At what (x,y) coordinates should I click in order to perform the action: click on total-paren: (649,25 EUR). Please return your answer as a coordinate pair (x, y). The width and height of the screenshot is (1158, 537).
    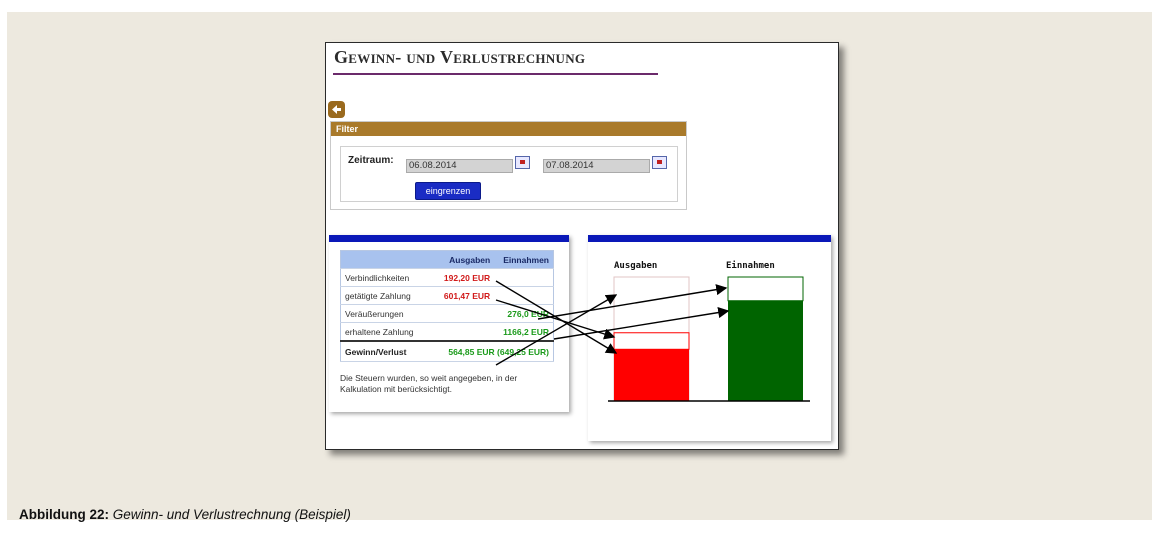
    Looking at the image, I should click on (523, 351).